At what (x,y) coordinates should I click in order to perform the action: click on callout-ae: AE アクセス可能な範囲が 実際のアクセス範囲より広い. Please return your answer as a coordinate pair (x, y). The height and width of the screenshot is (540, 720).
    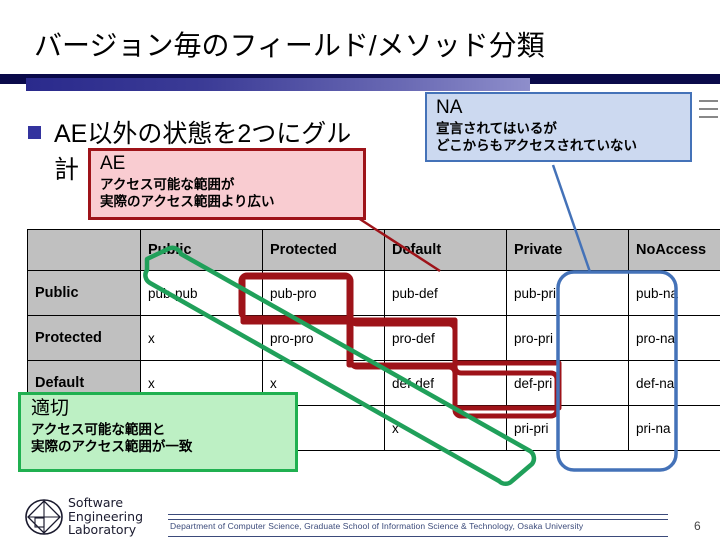
    Looking at the image, I should click on (227, 184).